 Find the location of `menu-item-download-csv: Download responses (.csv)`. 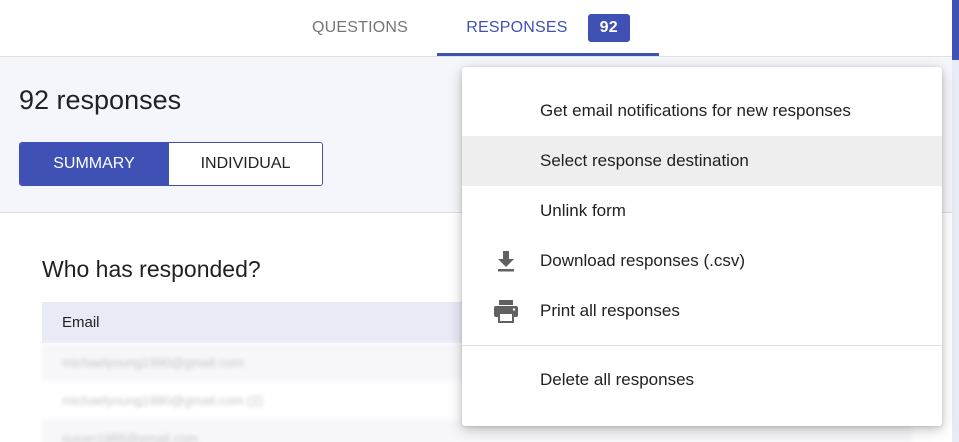

menu-item-download-csv: Download responses (.csv) is located at coordinates (702, 261).